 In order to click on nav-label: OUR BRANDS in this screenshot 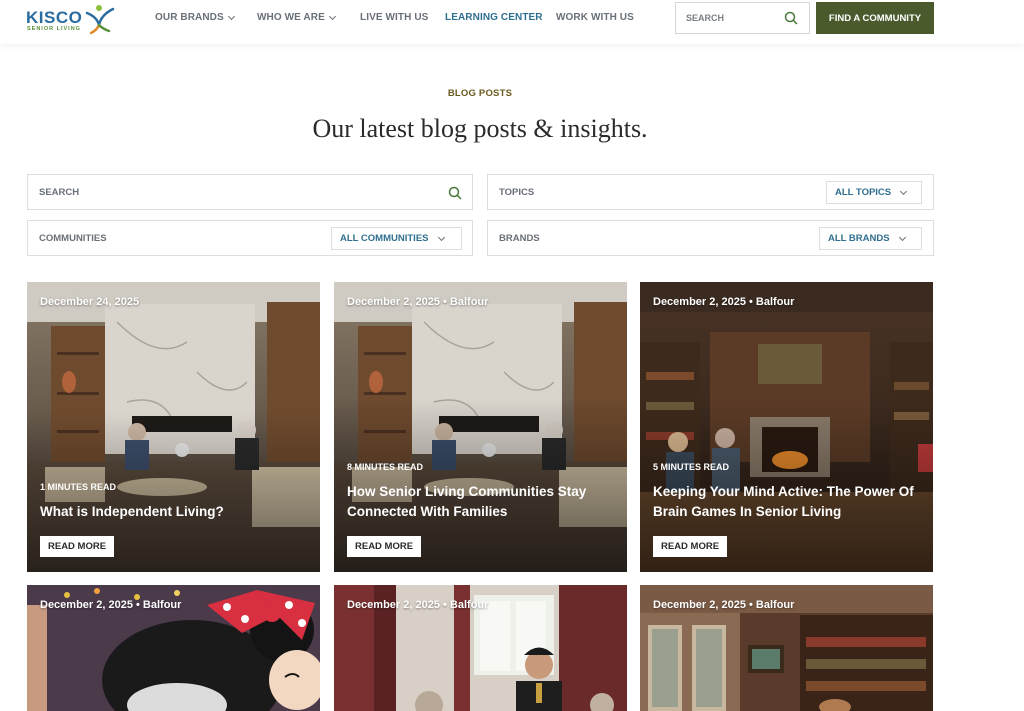, I will do `click(189, 17)`.